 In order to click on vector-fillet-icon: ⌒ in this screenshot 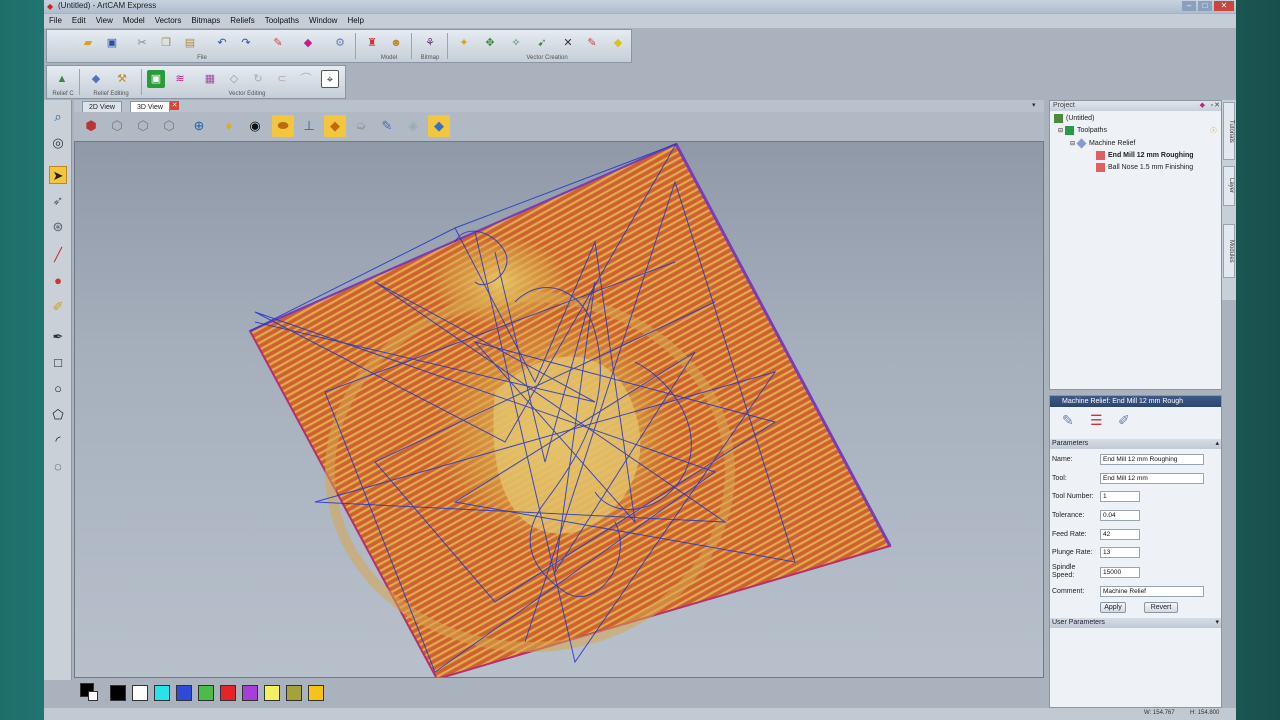, I will do `click(306, 79)`.